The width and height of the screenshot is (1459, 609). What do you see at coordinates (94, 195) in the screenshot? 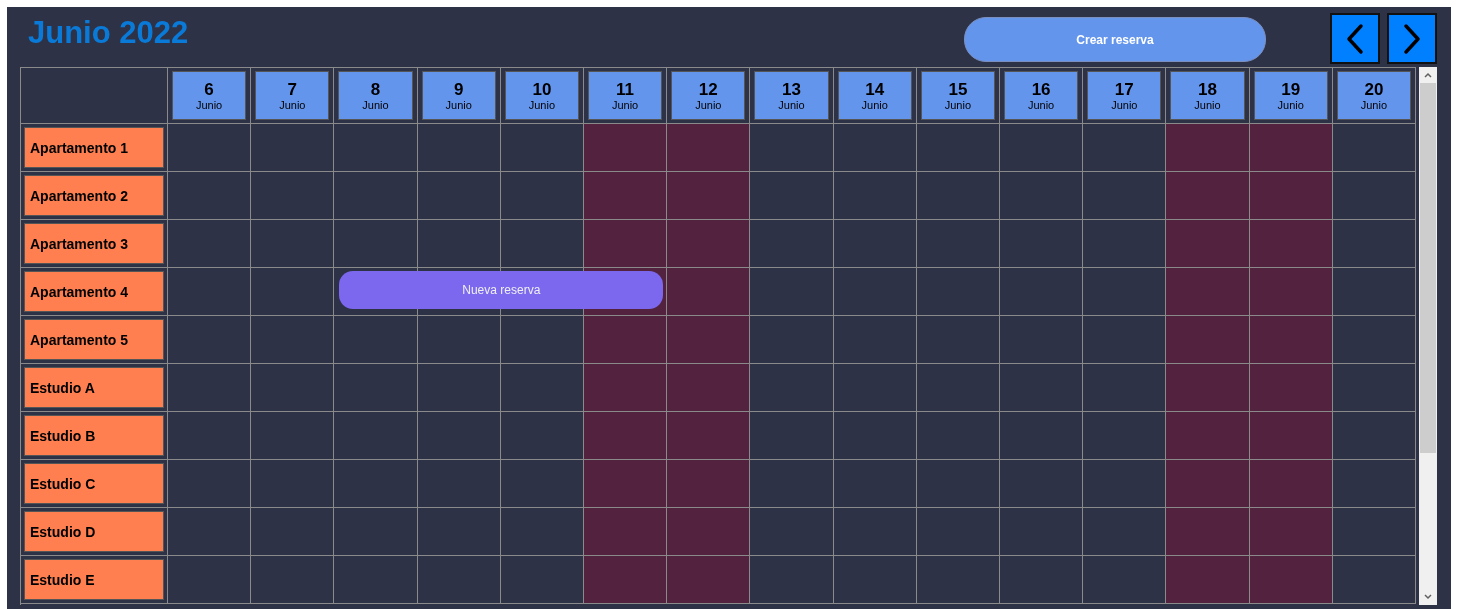
I see `unit-label: Apartamento 2` at bounding box center [94, 195].